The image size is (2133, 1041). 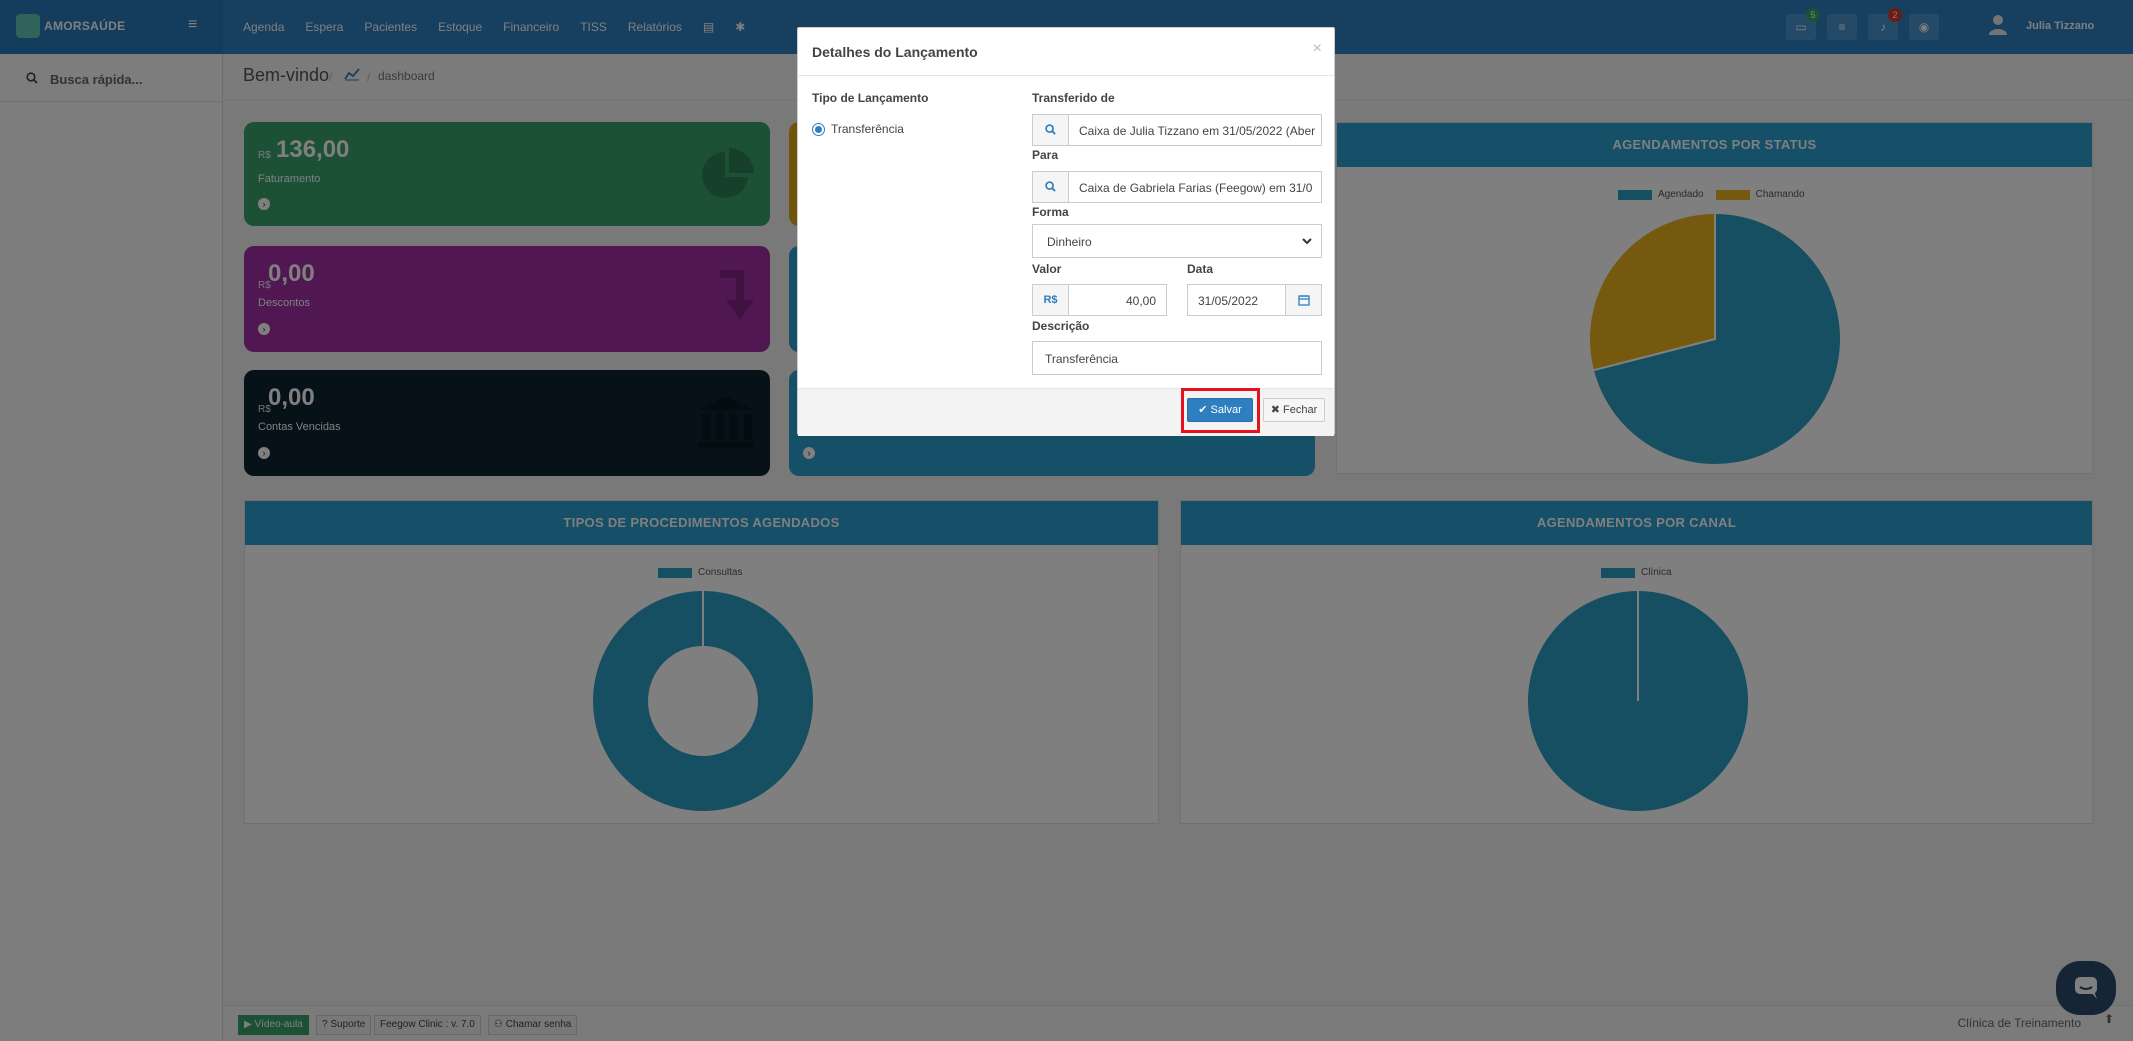 What do you see at coordinates (1317, 49) in the screenshot?
I see `close-icon: ×` at bounding box center [1317, 49].